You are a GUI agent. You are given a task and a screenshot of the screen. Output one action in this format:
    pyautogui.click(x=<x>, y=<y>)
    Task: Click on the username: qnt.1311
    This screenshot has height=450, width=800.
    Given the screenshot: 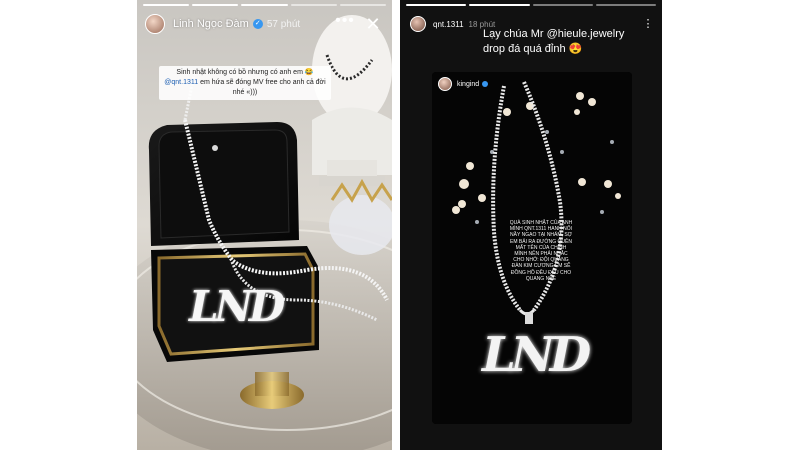 What is the action you would take?
    pyautogui.click(x=448, y=24)
    